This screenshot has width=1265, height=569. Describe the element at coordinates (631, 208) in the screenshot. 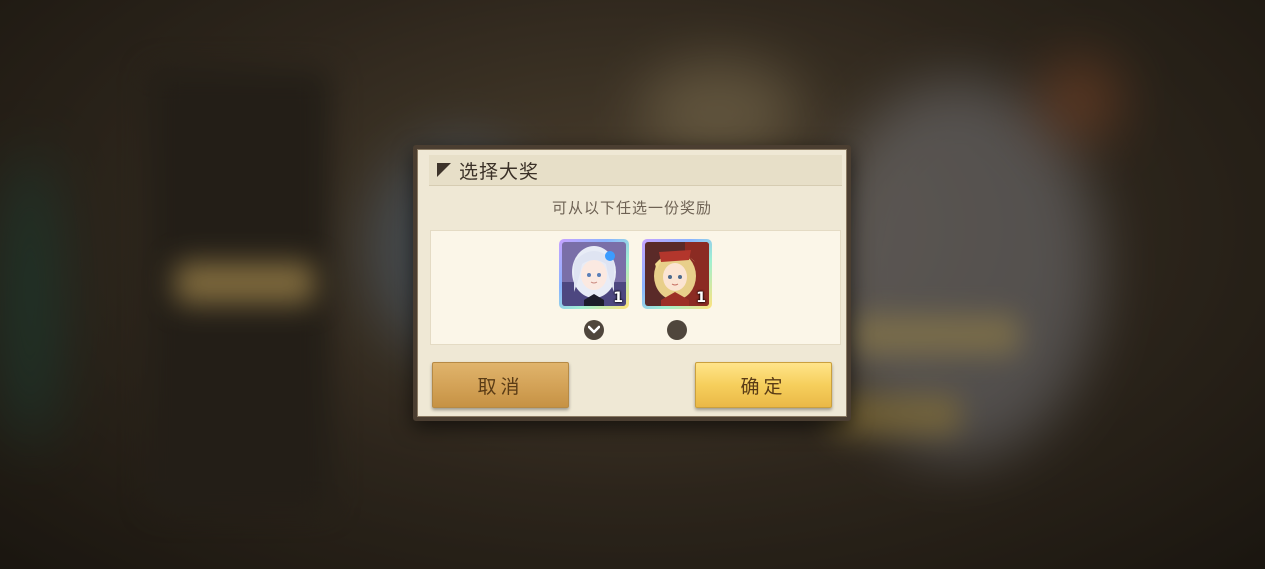

I see `dialog-subtitle: 可从以下任选一份奖励` at that location.